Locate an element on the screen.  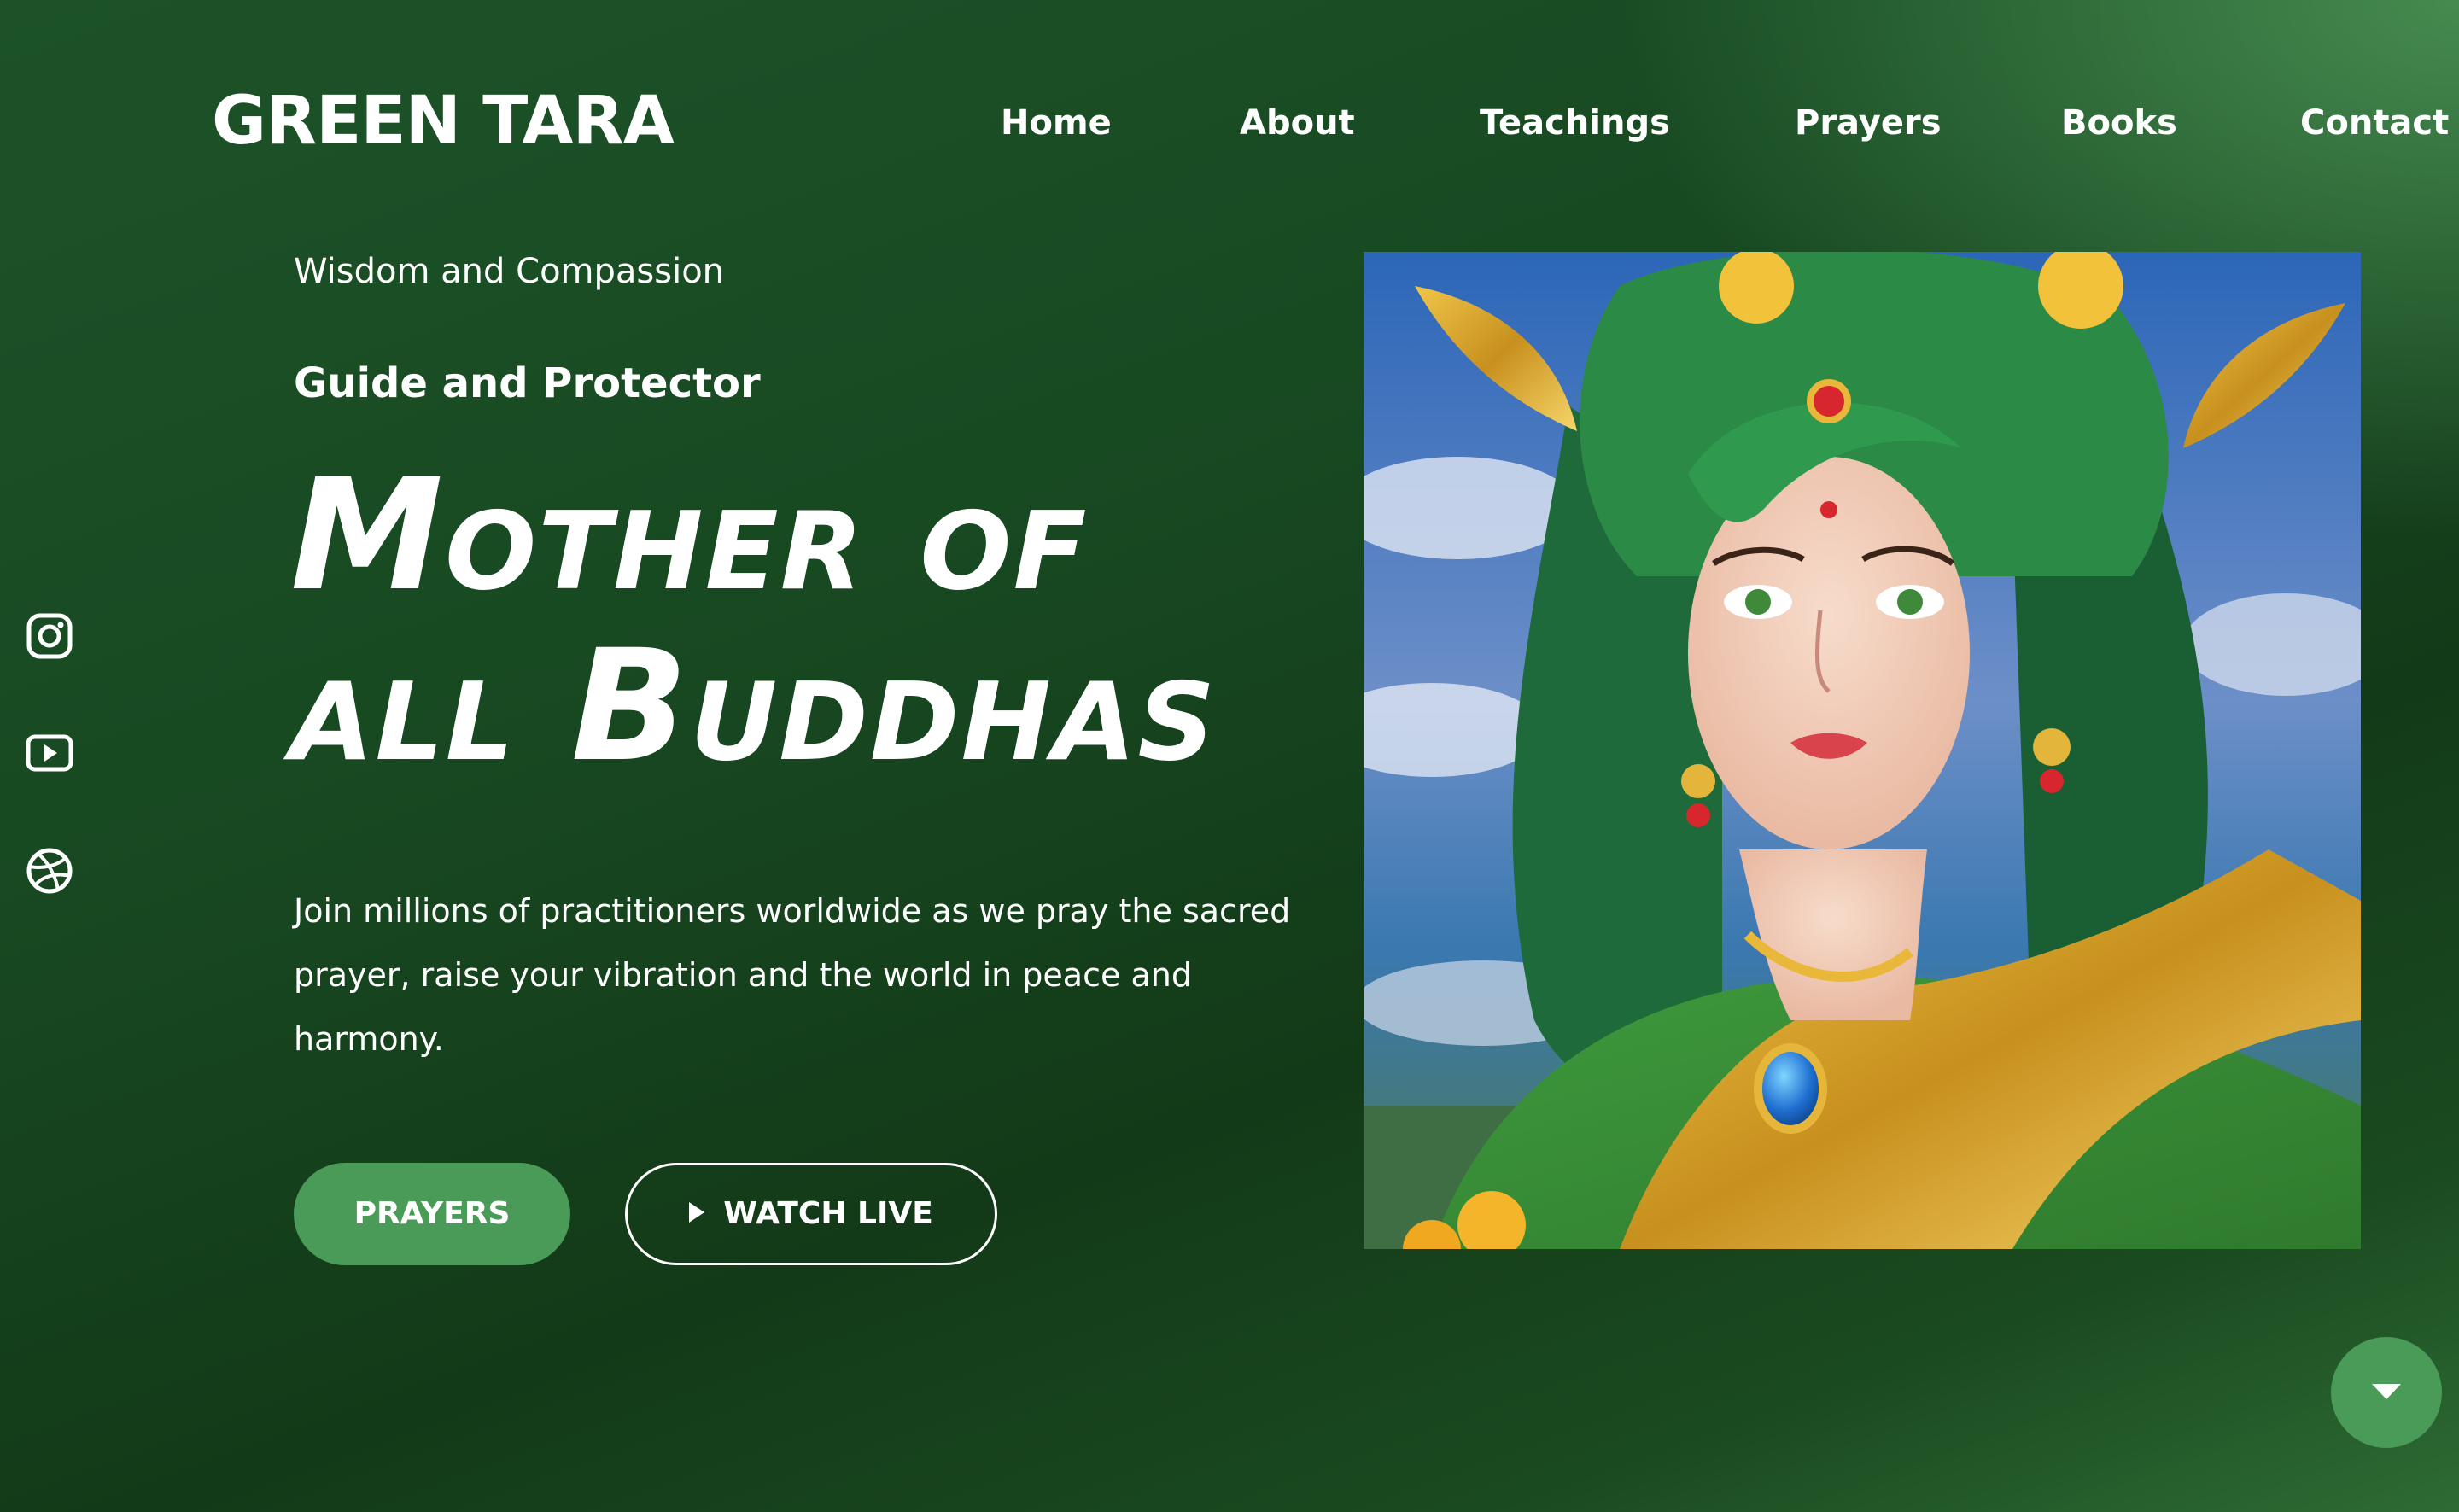
hero-headline-line-1: Mother of is located at coordinates (689, 536).